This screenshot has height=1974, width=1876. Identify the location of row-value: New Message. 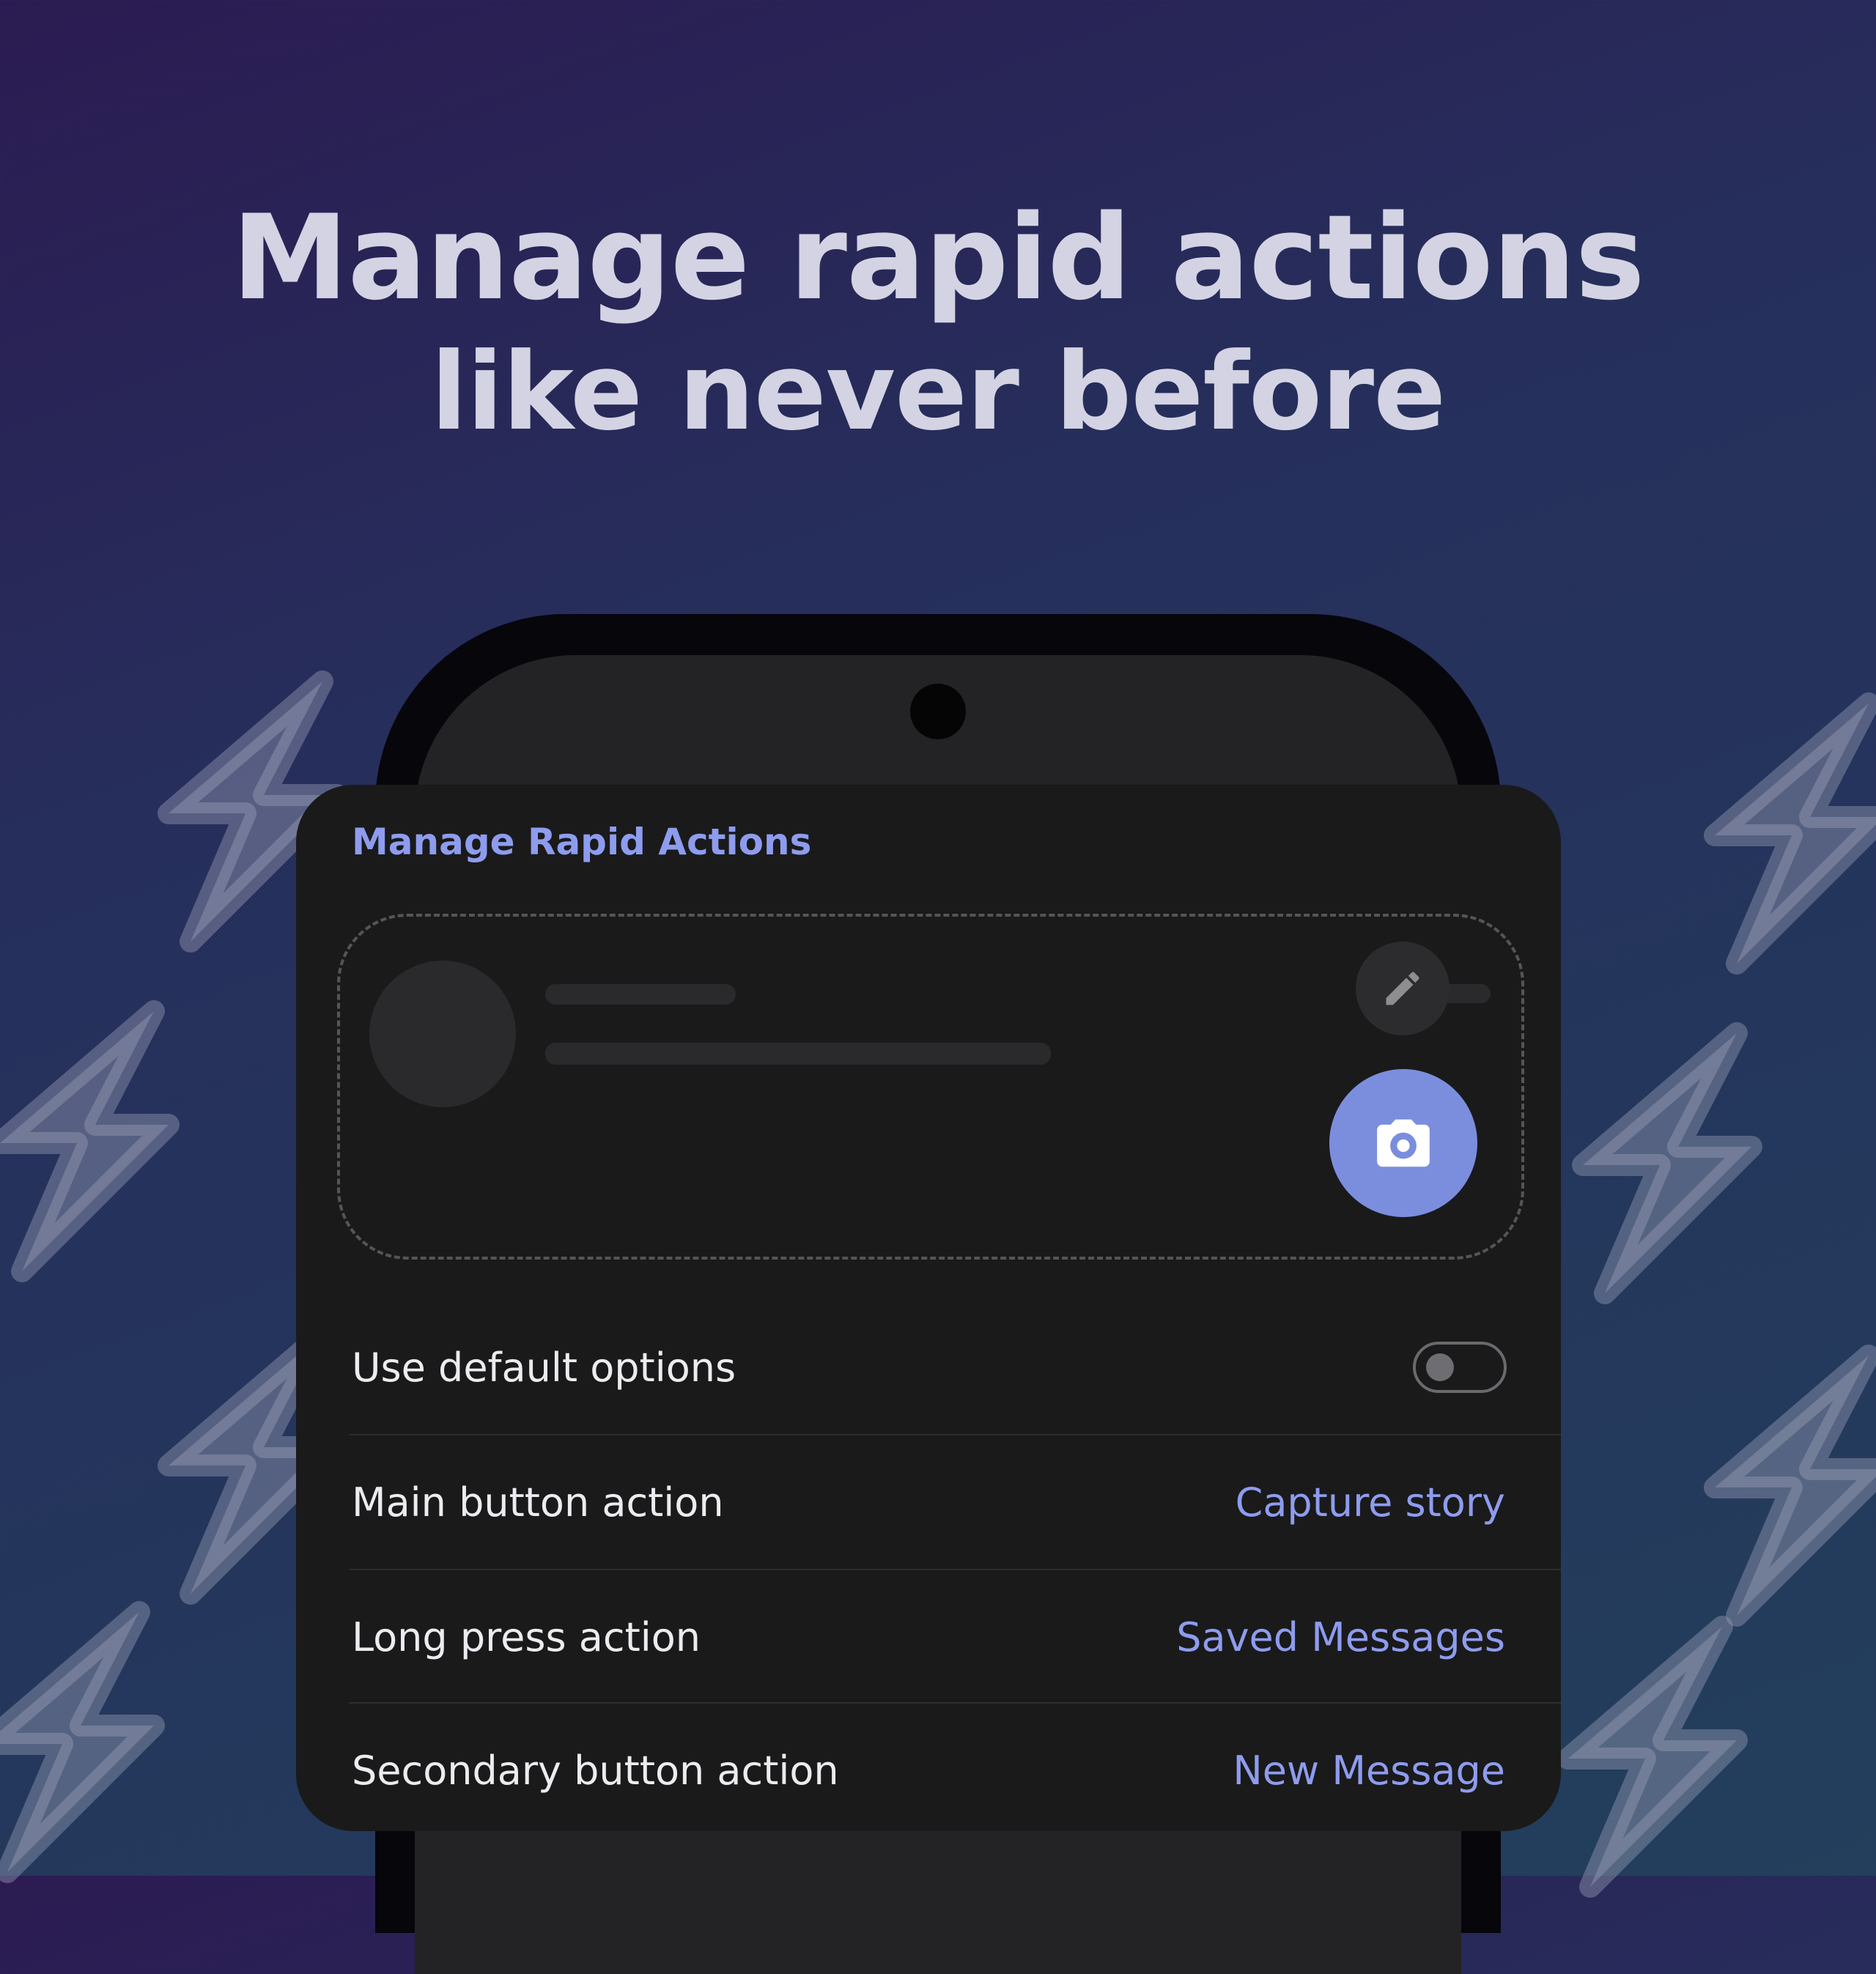
(1369, 1771).